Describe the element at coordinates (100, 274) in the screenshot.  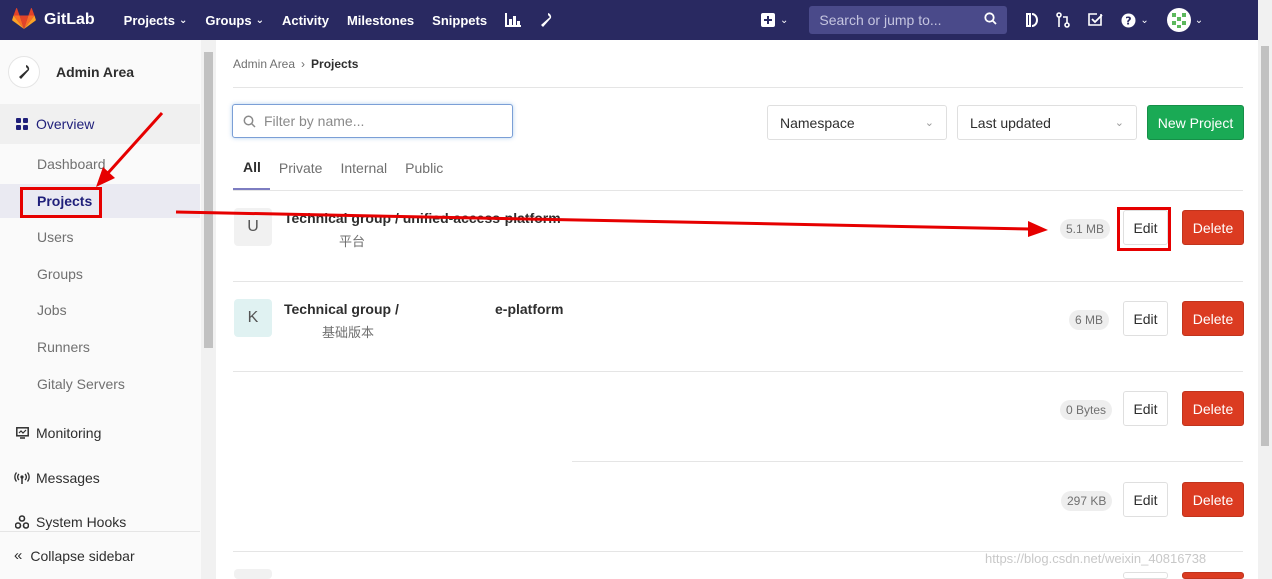
I see `sidebar-item-groups: Groups` at that location.